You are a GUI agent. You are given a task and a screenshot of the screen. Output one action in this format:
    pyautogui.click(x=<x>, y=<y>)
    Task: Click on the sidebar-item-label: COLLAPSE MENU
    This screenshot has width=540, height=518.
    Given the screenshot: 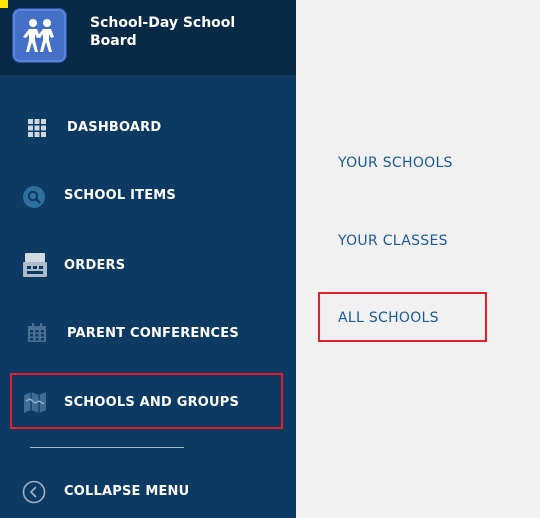 What is the action you would take?
    pyautogui.click(x=127, y=491)
    